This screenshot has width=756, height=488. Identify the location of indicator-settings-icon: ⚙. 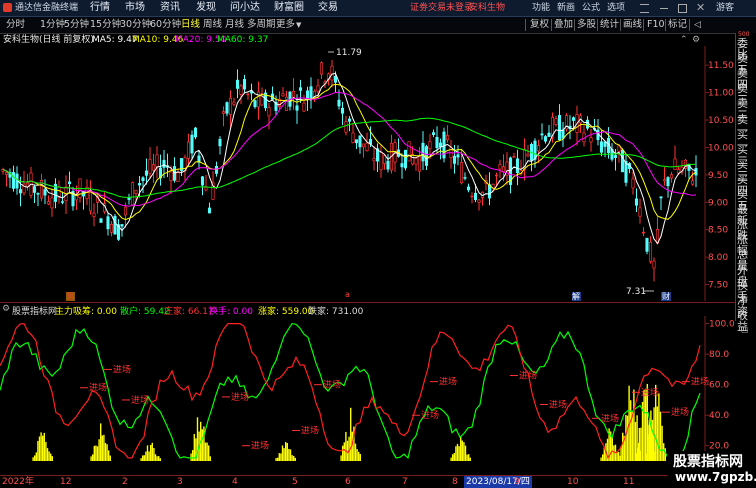
(6, 309).